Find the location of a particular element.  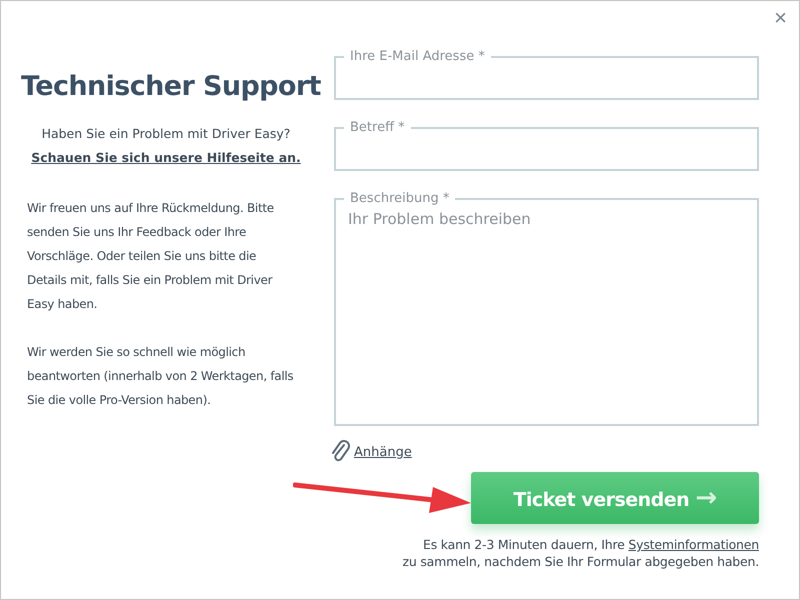

paragraph: Wir freuen uns auf Ihre Rückmeldung. Bitte senden Sie uns Ihr Feedback oder Ihre Vorschläge. Oder teilen Sie uns bitte die Details mit, falls Sie ein Problem mit Driver Easy haben. is located at coordinates (151, 256).